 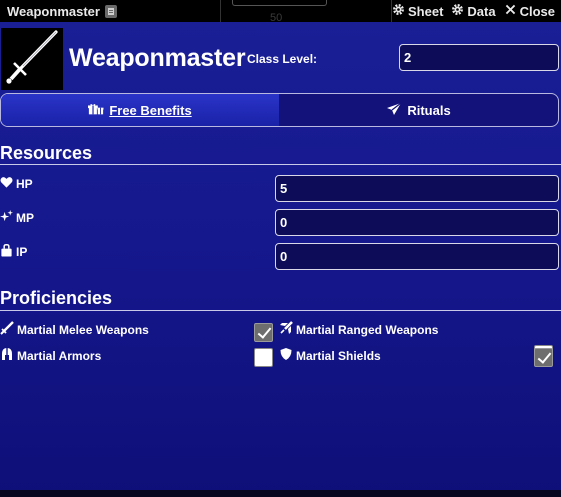 I want to click on class-tabs: Free Benefits Rituals, so click(x=279, y=110).